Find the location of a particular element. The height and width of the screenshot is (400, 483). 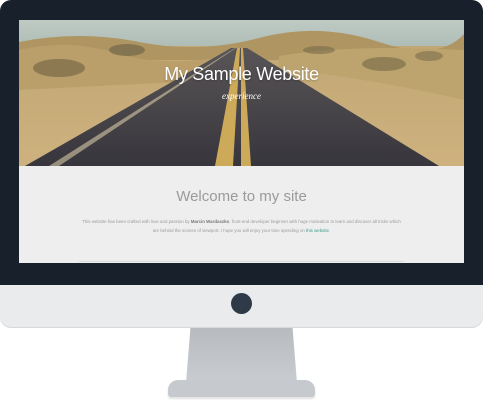

welcome-heading: Welcome to my site is located at coordinates (241, 196).